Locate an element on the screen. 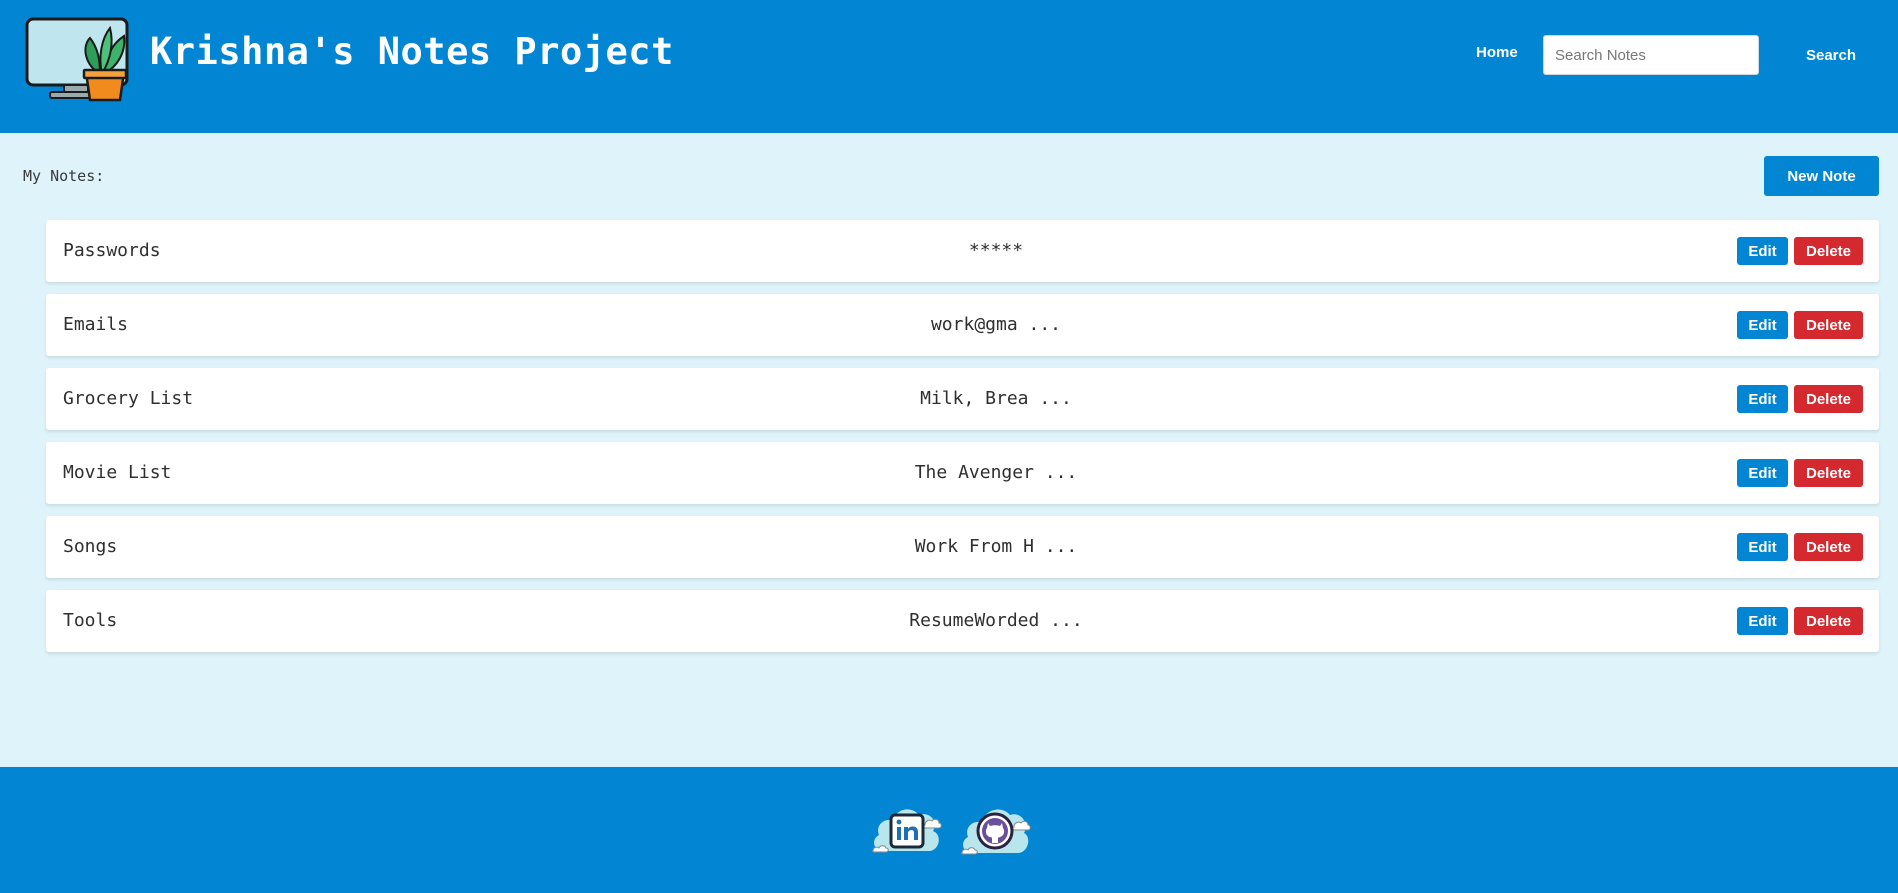  note-preview: ***** is located at coordinates (996, 250).